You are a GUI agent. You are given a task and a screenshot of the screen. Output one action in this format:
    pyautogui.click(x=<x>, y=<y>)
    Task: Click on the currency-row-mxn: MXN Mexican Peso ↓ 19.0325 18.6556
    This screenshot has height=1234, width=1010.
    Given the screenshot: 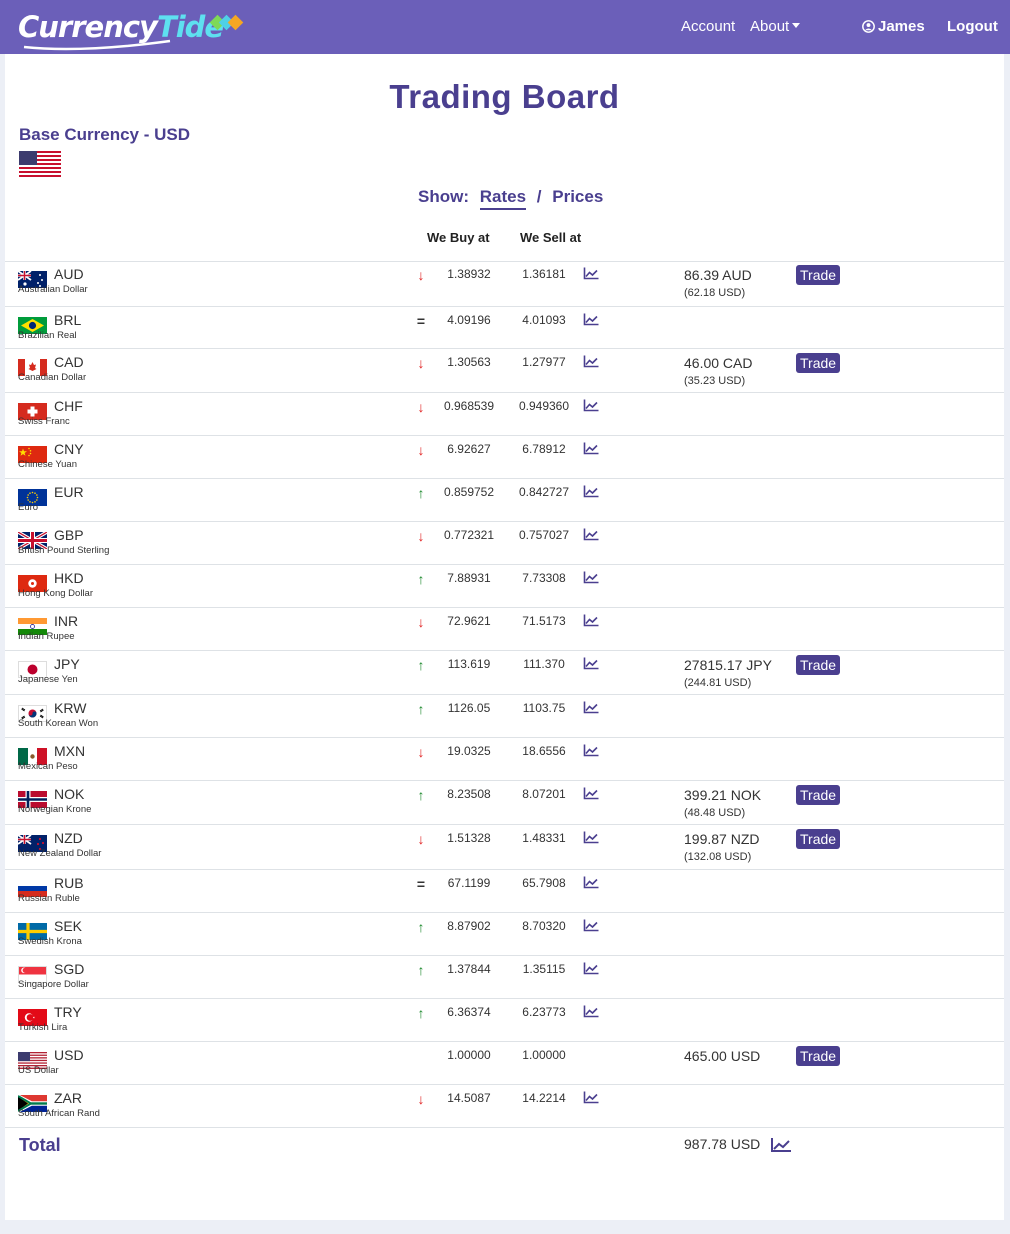 What is the action you would take?
    pyautogui.click(x=504, y=759)
    